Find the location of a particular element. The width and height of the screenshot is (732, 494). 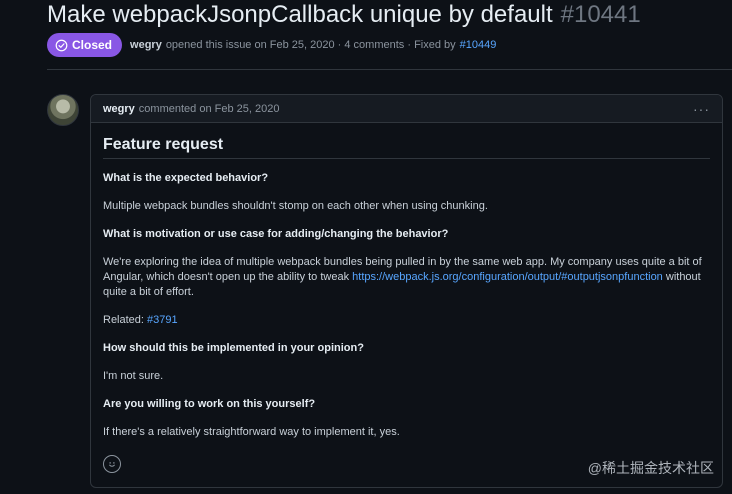

smiley-icon is located at coordinates (112, 464).